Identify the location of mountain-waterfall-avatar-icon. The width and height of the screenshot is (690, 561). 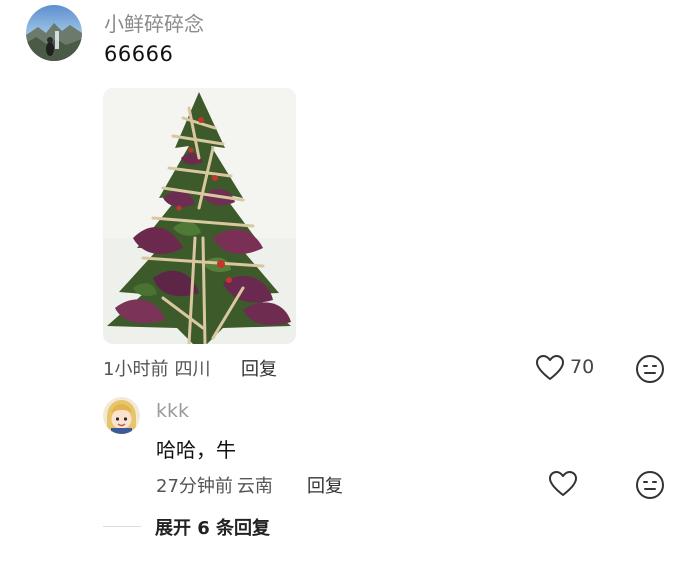
(54, 33).